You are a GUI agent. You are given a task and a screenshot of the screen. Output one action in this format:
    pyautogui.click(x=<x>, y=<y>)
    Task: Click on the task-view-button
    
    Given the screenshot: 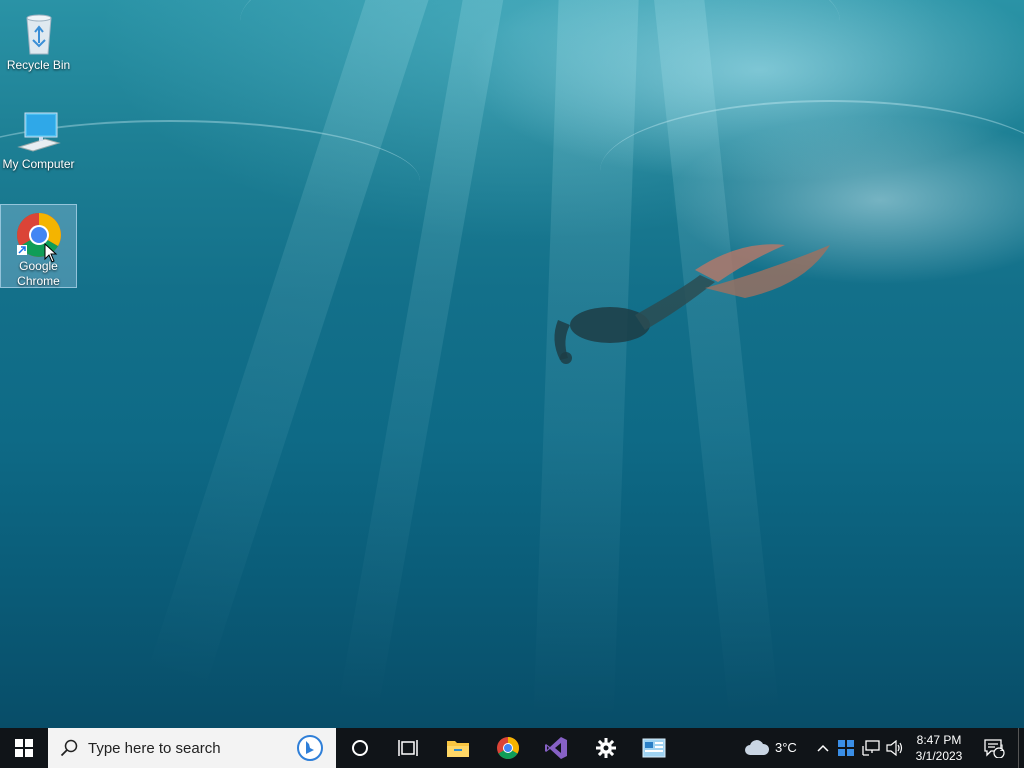 What is the action you would take?
    pyautogui.click(x=408, y=748)
    